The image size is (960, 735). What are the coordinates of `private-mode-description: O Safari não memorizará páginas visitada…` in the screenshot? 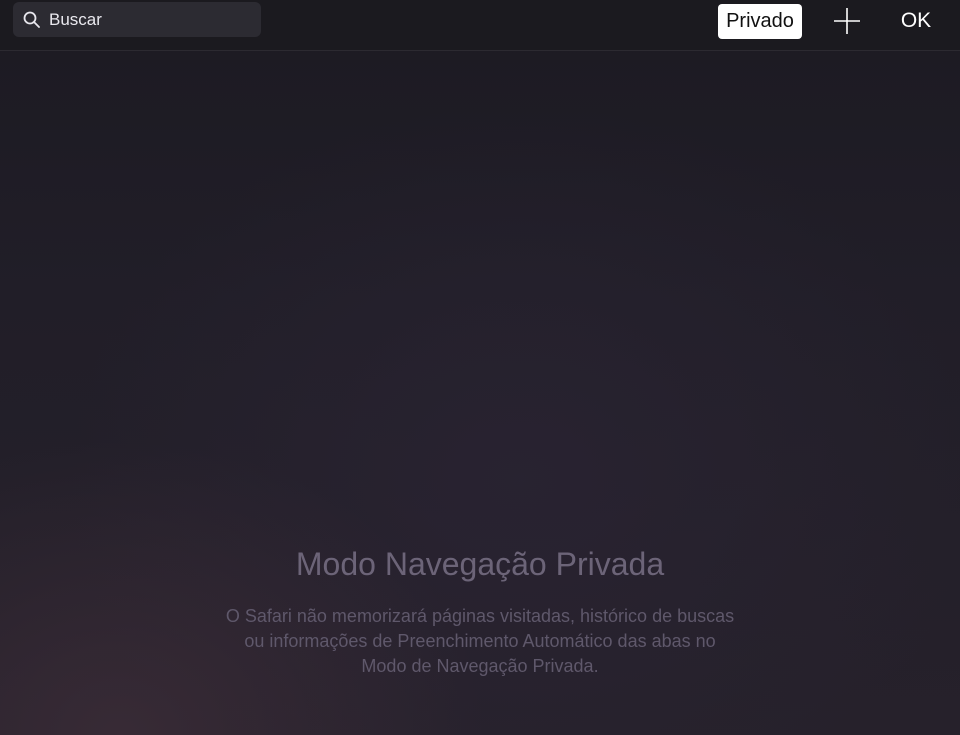 It's located at (480, 641).